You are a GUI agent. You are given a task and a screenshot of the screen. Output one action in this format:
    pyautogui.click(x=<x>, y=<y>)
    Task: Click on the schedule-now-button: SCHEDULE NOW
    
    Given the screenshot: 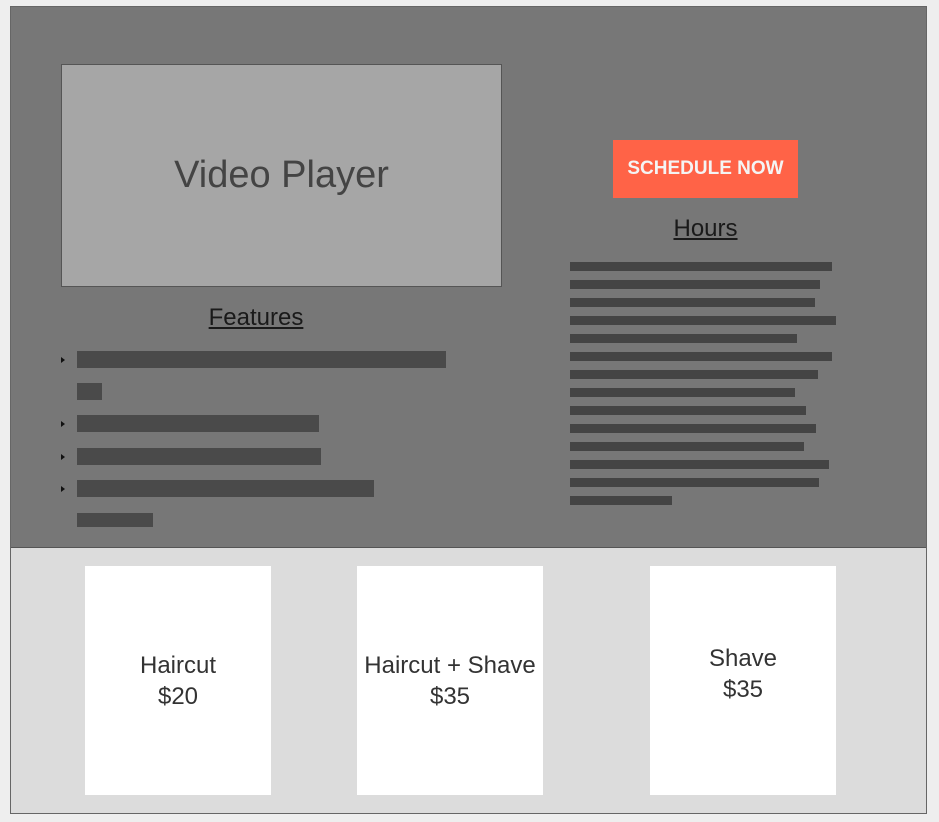 What is the action you would take?
    pyautogui.click(x=705, y=169)
    